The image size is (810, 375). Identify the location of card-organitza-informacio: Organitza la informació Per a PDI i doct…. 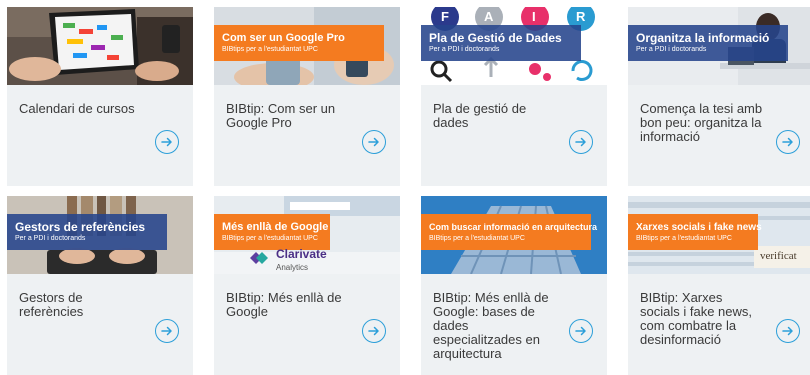
(719, 96).